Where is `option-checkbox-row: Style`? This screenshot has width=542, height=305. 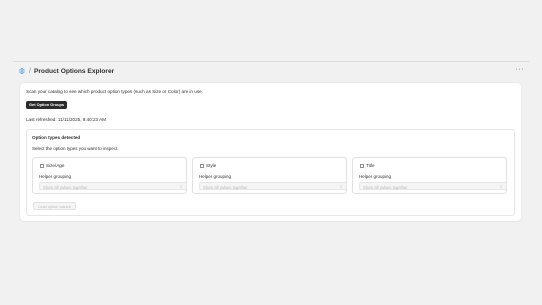
option-checkbox-row: Style is located at coordinates (208, 165).